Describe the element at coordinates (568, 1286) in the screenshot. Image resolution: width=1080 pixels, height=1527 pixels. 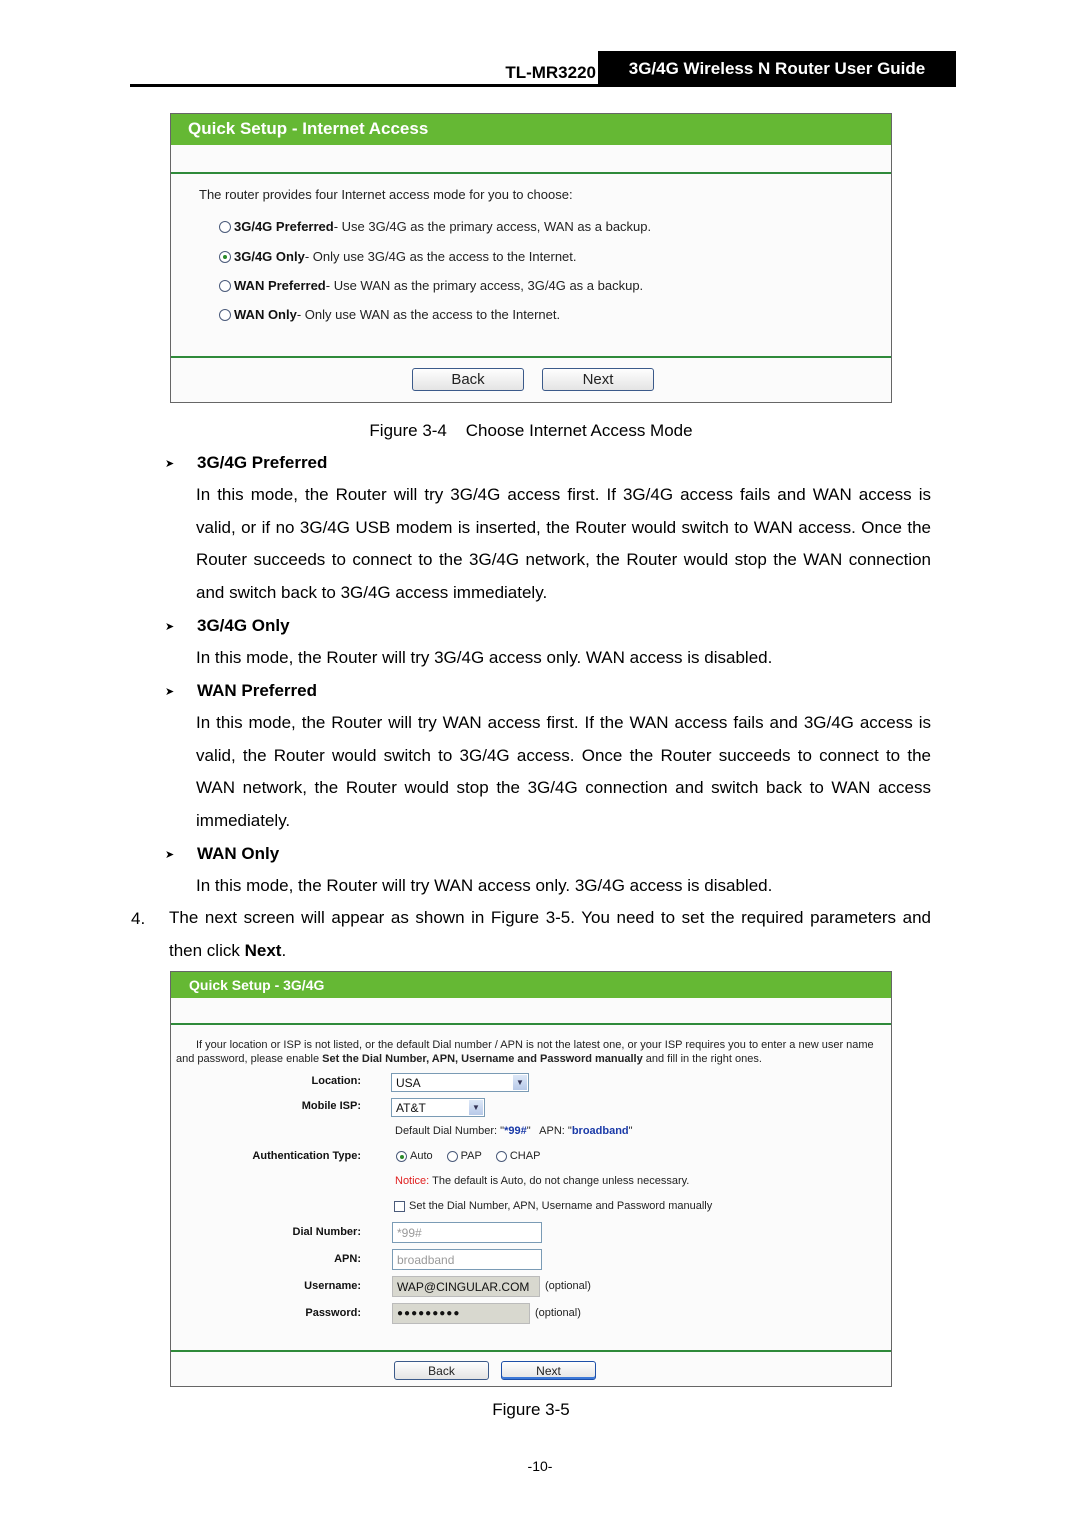
I see `username-optional: (optional)` at that location.